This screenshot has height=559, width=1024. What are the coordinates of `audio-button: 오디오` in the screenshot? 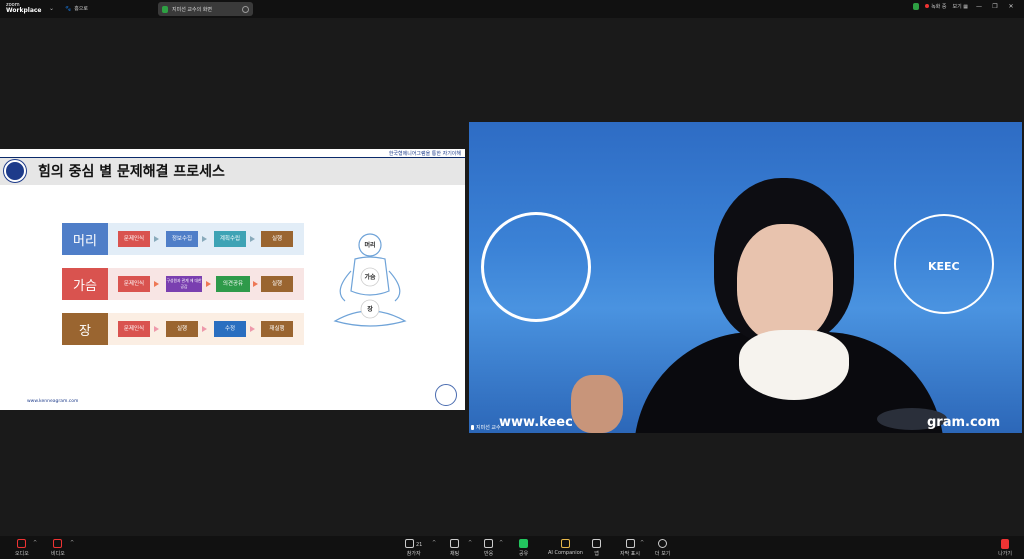 It's located at (22, 548).